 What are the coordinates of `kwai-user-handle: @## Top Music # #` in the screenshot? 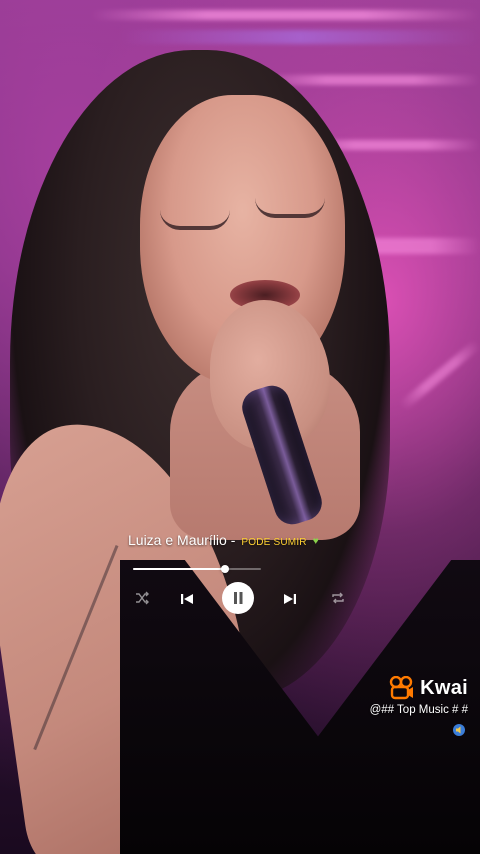 It's located at (418, 710).